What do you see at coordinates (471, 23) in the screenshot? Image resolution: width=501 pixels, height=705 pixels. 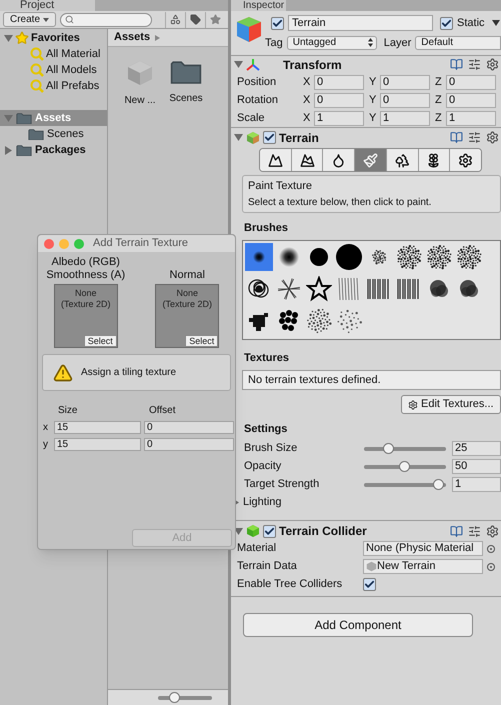 I see `static-label: Static` at bounding box center [471, 23].